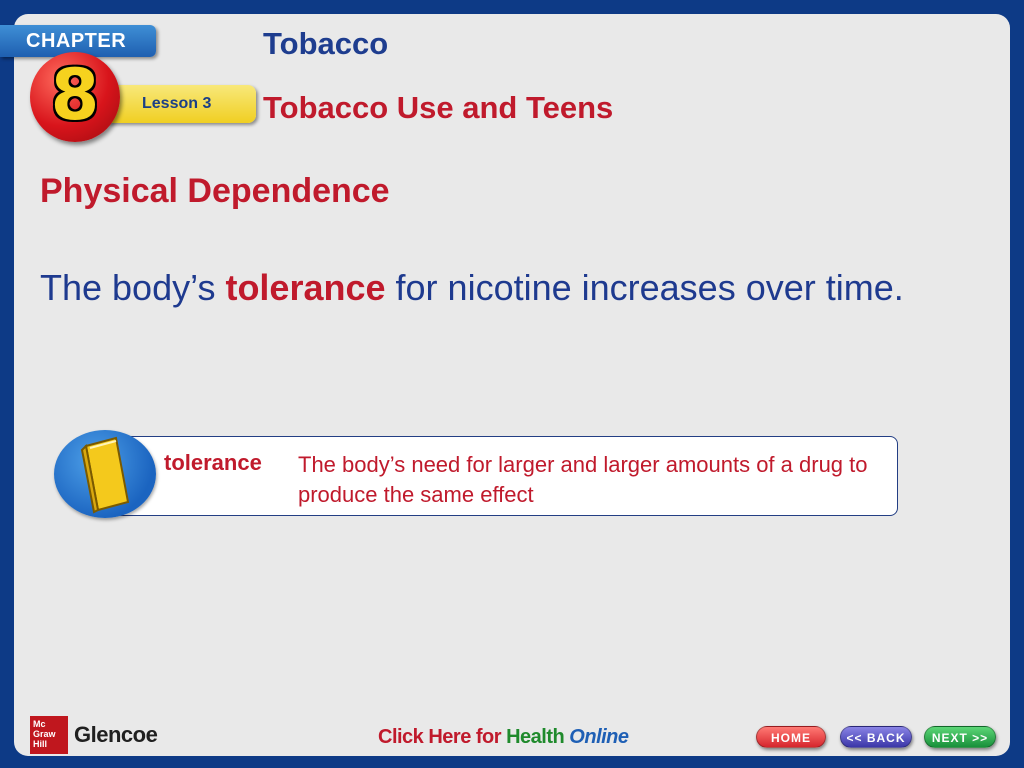  Describe the element at coordinates (105, 474) in the screenshot. I see `book-icon` at that location.